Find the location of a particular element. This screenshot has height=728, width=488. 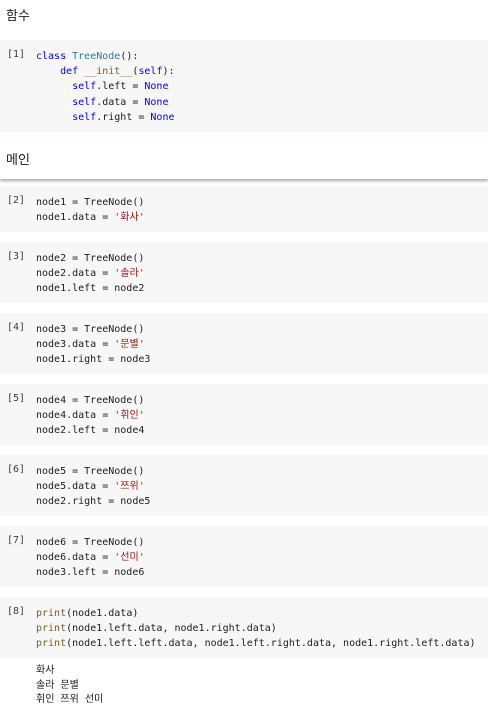

code-token: node1 = TreeNode() is located at coordinates (90, 202).